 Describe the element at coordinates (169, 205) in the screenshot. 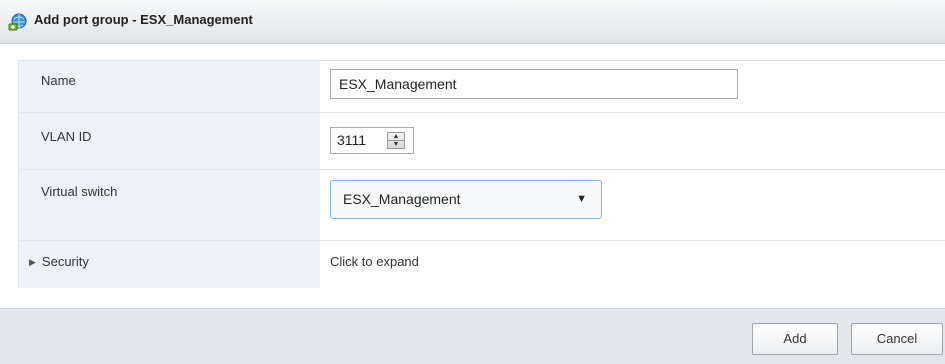

I see `virtual-switch-label: Virtual switch` at that location.